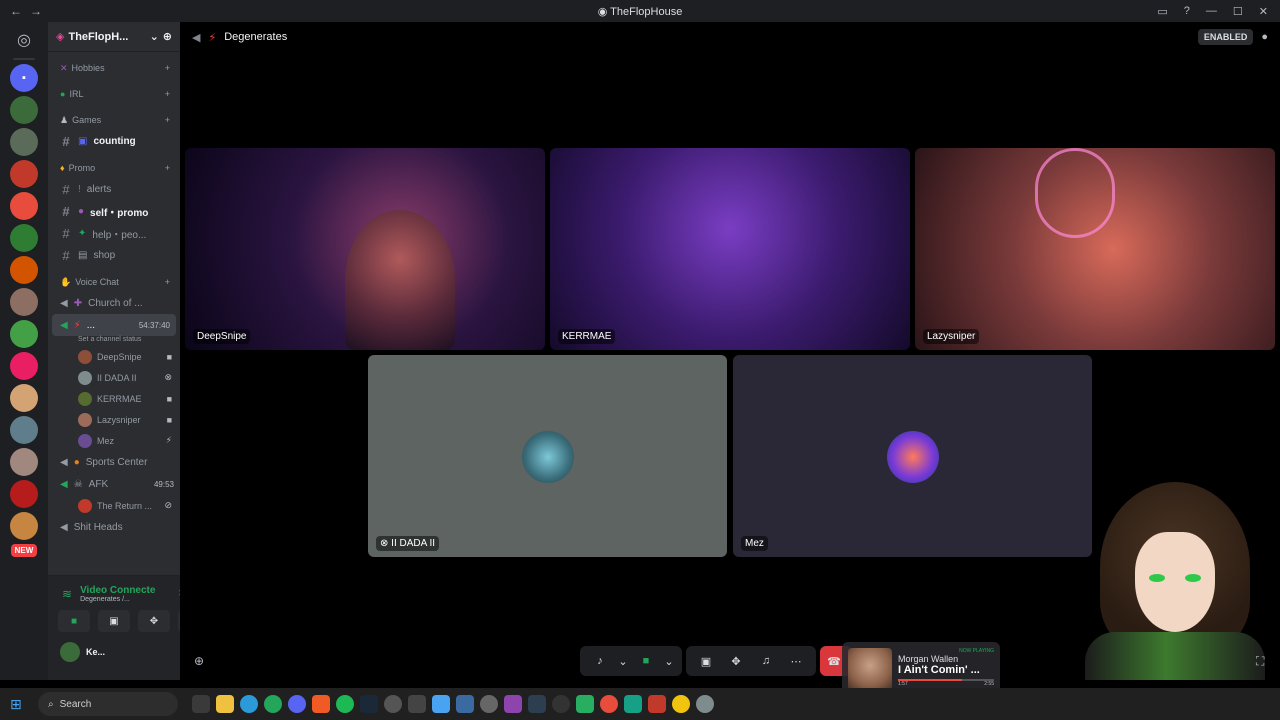 The width and height of the screenshot is (1280, 720). What do you see at coordinates (297, 704) in the screenshot?
I see `discord-taskbar-icon` at bounding box center [297, 704].